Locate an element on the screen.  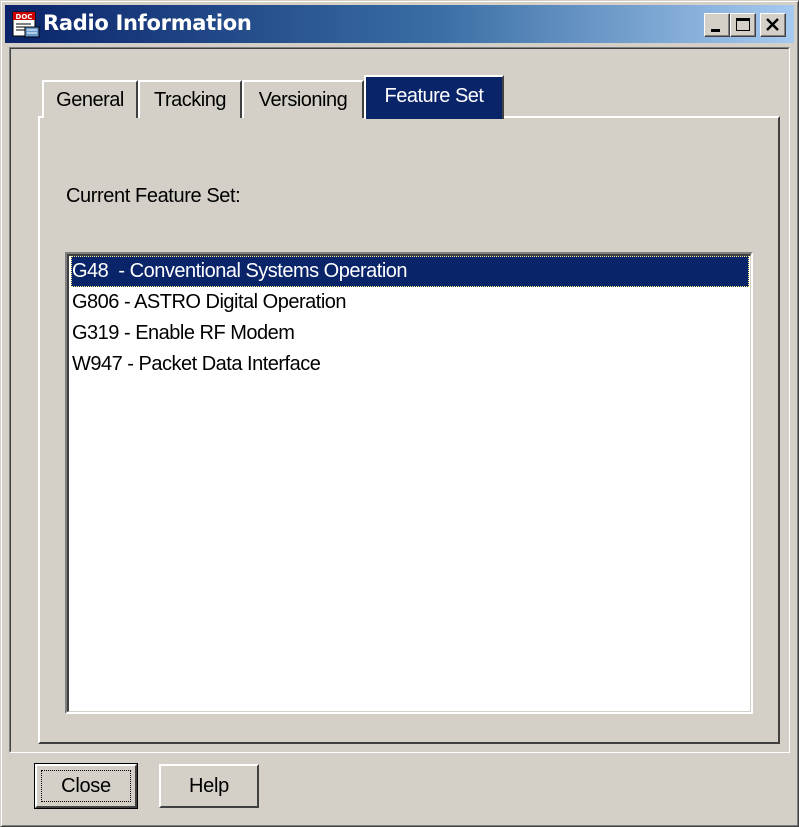
window-title: Radio Information is located at coordinates (147, 23).